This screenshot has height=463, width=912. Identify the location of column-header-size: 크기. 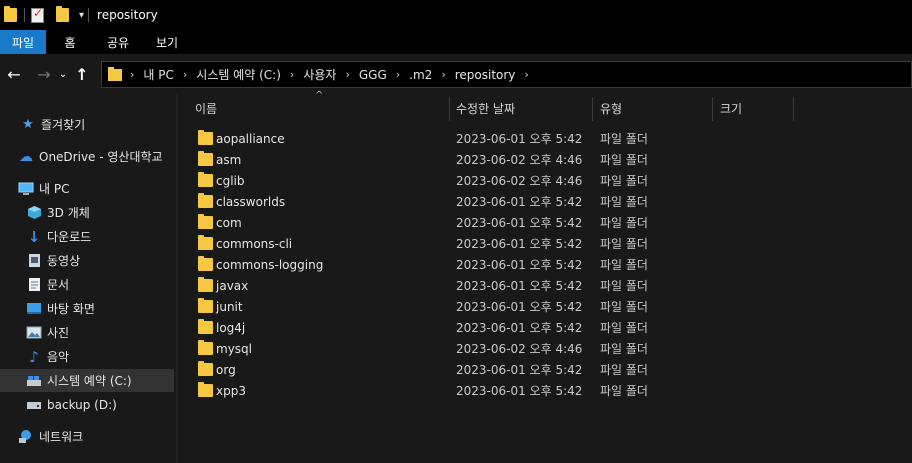
(731, 108).